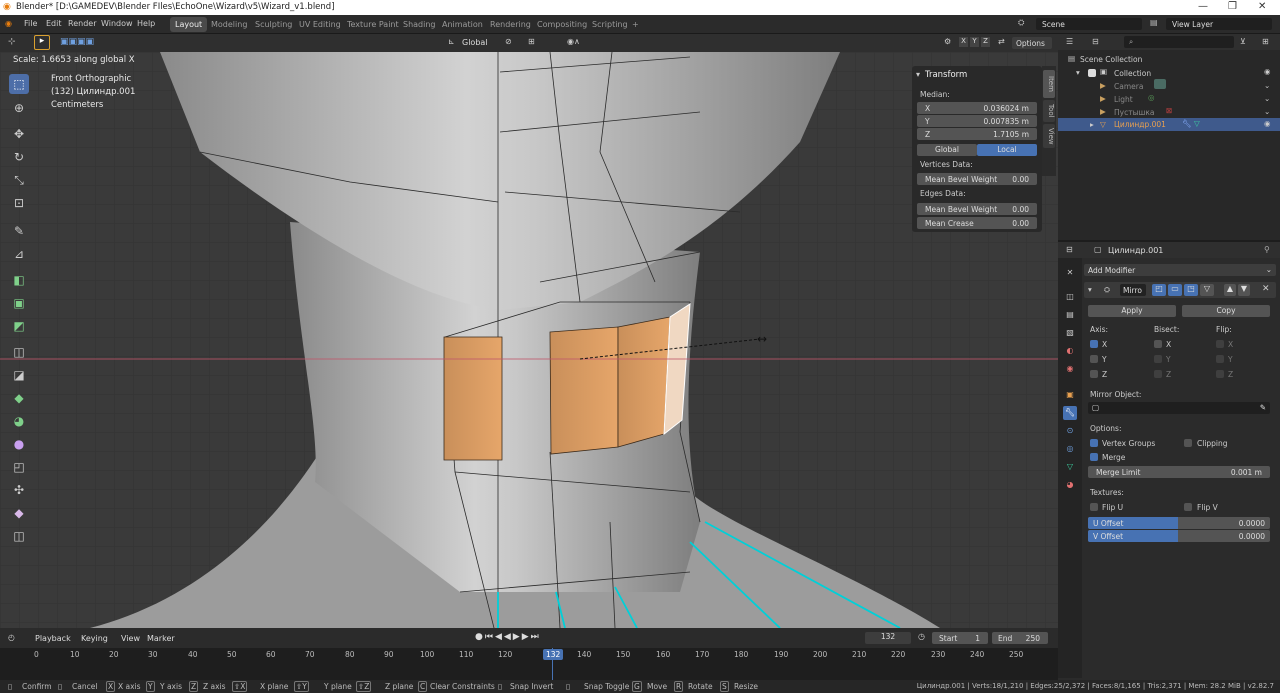  What do you see at coordinates (1188, 507) in the screenshot?
I see `flip-v-checkbox` at bounding box center [1188, 507].